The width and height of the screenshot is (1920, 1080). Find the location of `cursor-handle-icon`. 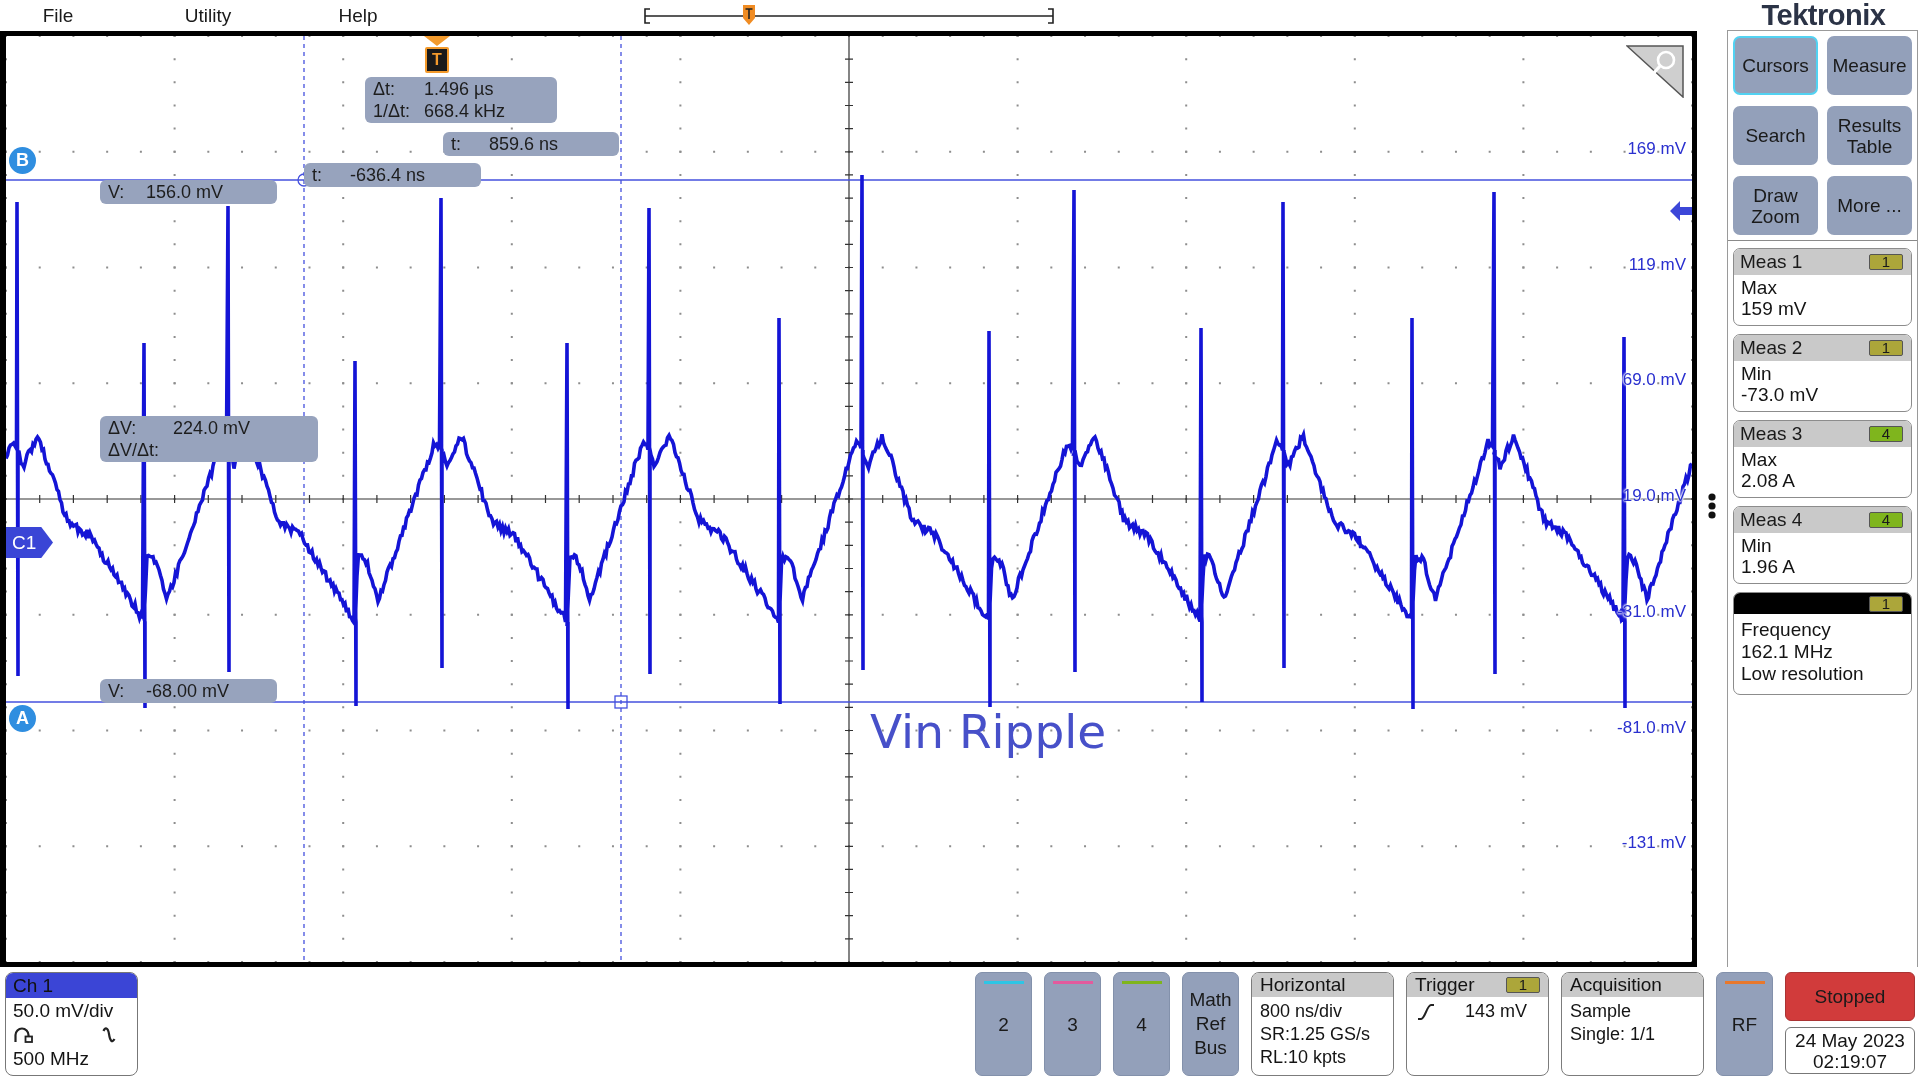

cursor-handle-icon is located at coordinates (621, 702).